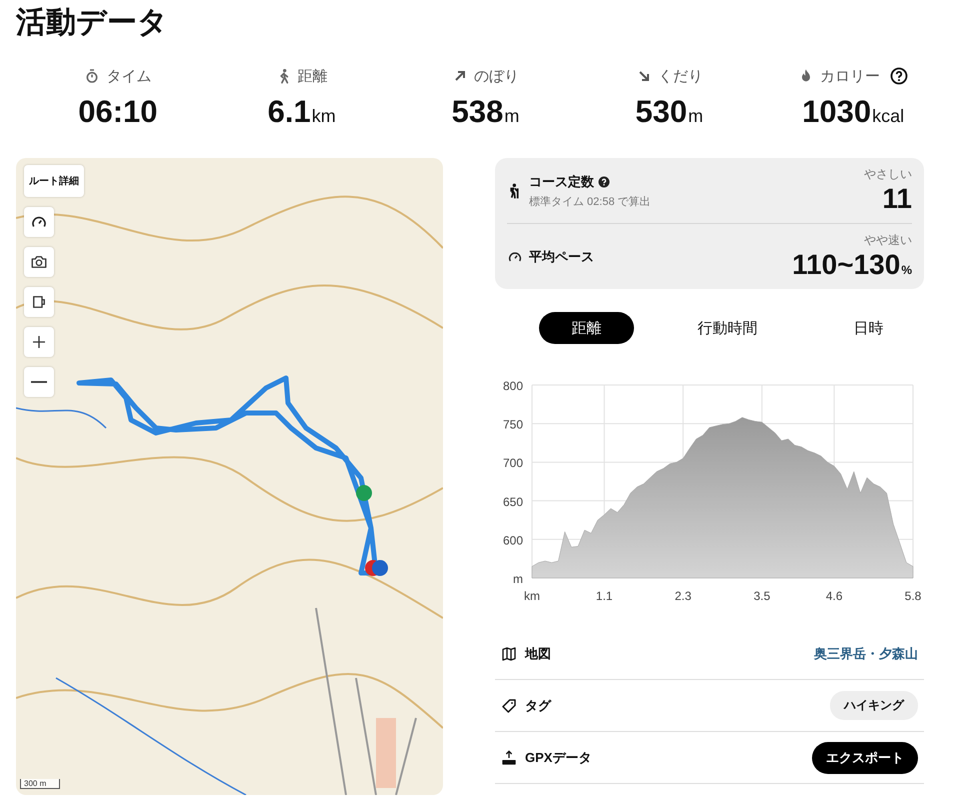 This screenshot has height=808, width=961. Describe the element at coordinates (561, 257) in the screenshot. I see `card-label: 平均ペース` at that location.